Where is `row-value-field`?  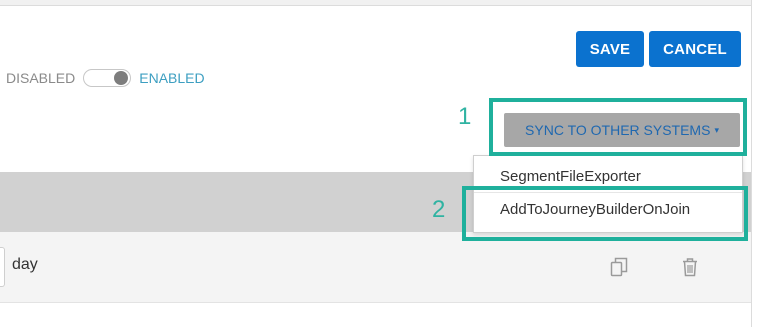
row-value-field is located at coordinates (2, 267).